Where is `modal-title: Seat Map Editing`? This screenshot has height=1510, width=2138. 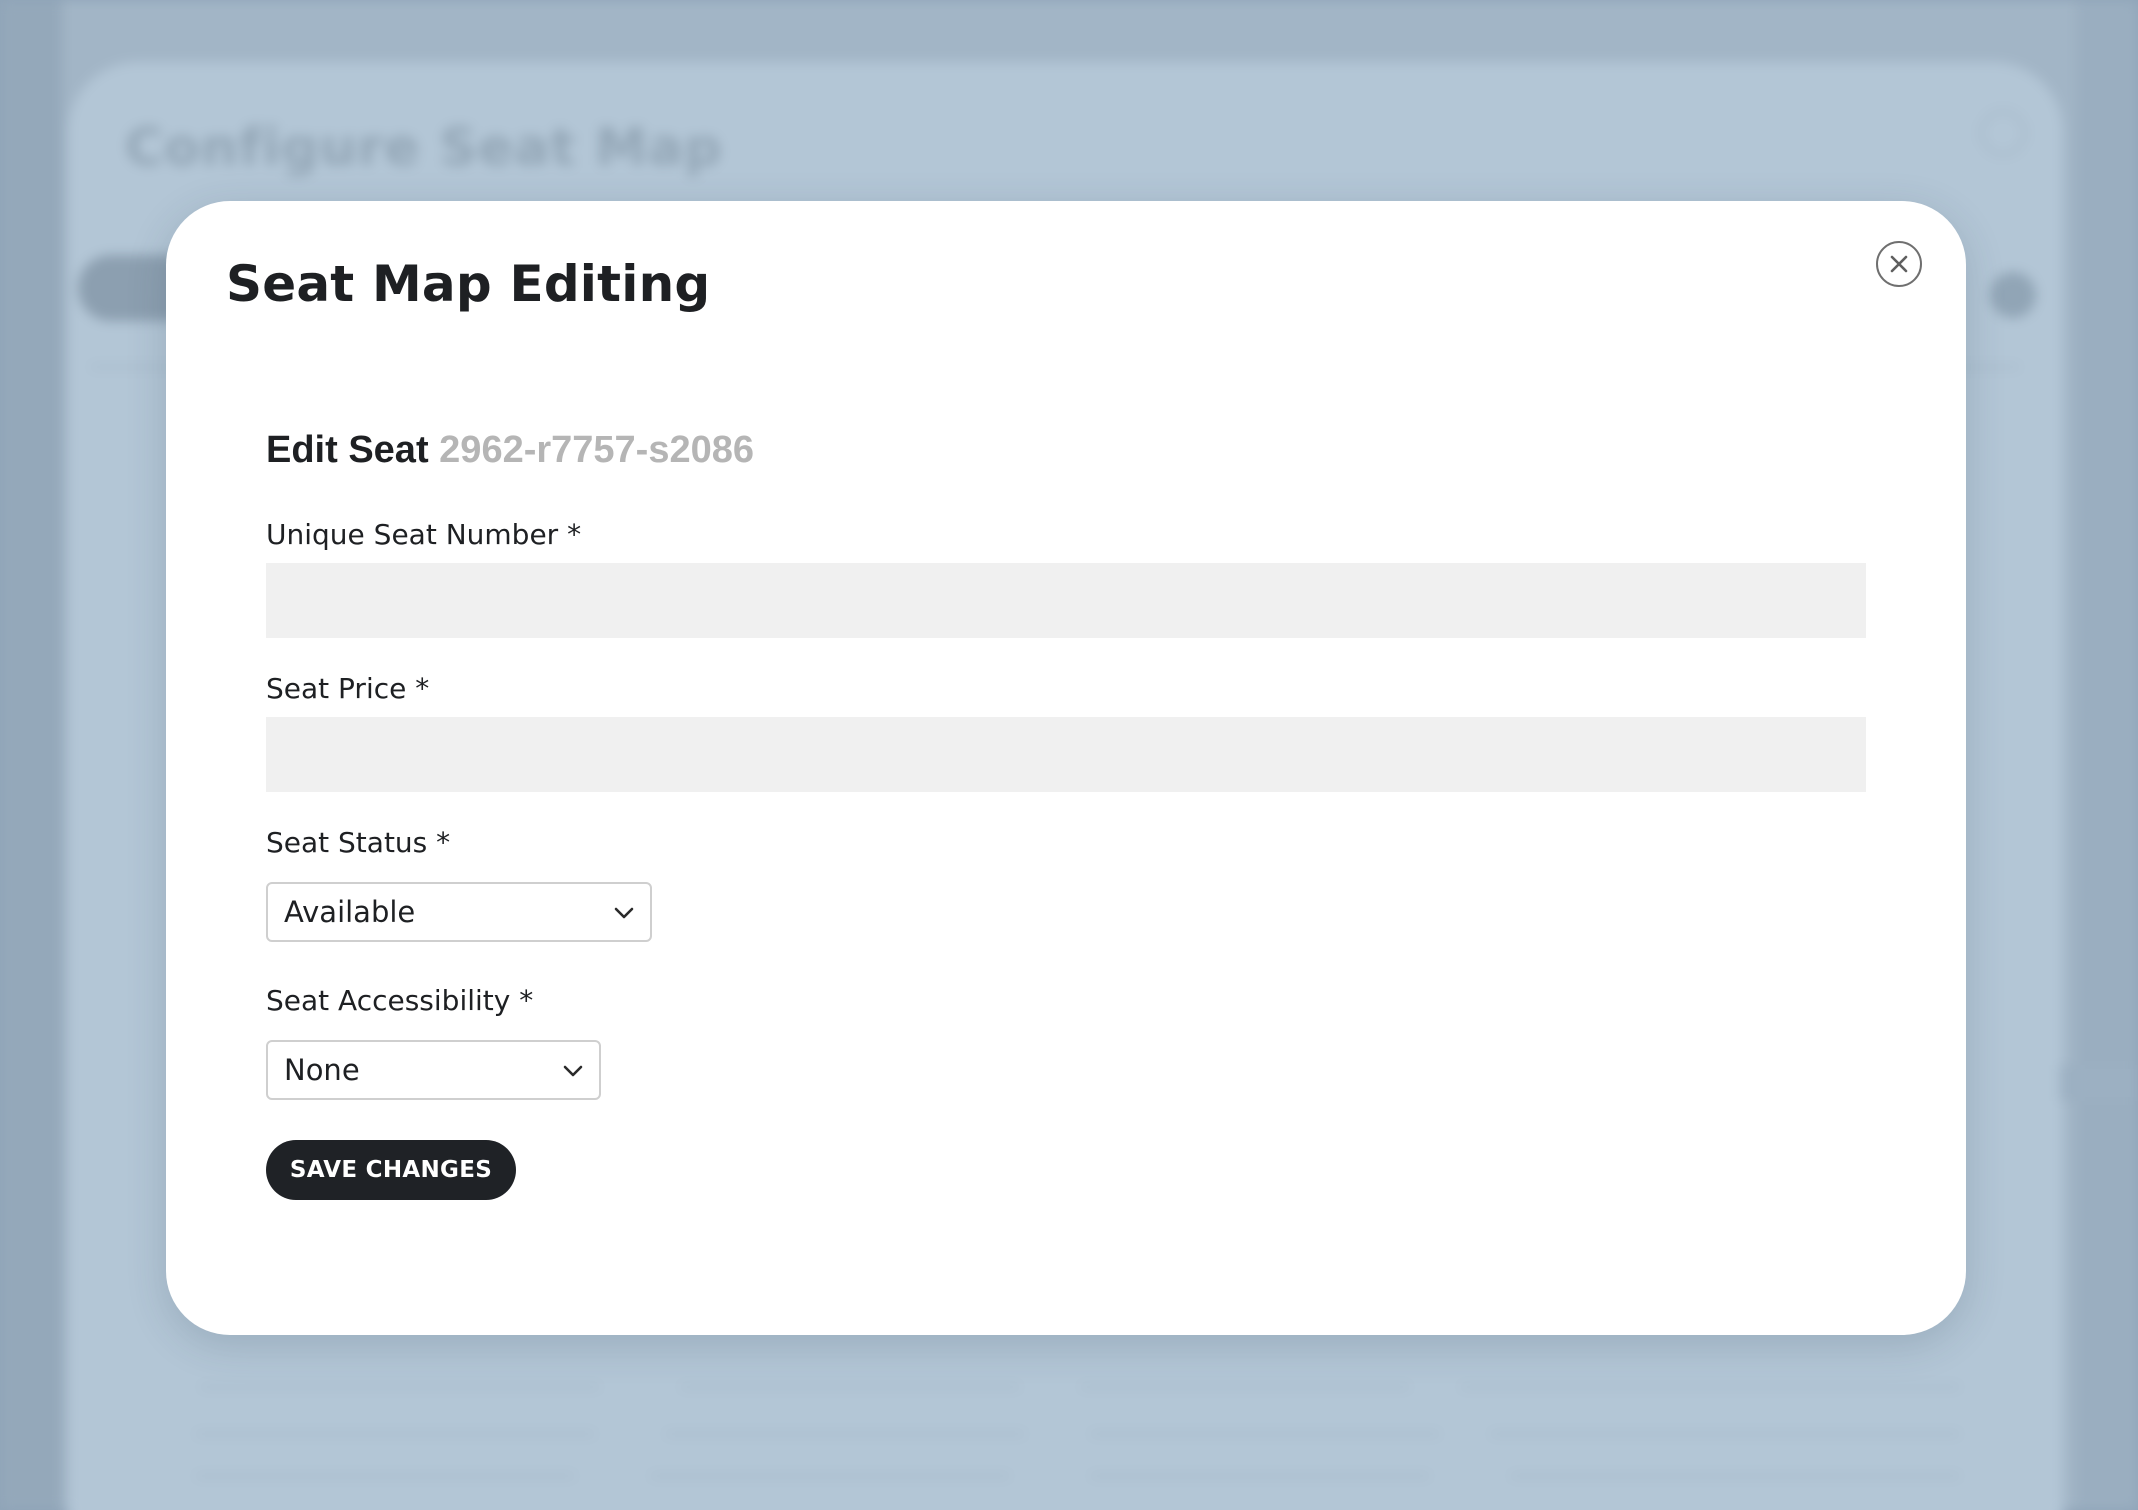
modal-title: Seat Map Editing is located at coordinates (468, 284).